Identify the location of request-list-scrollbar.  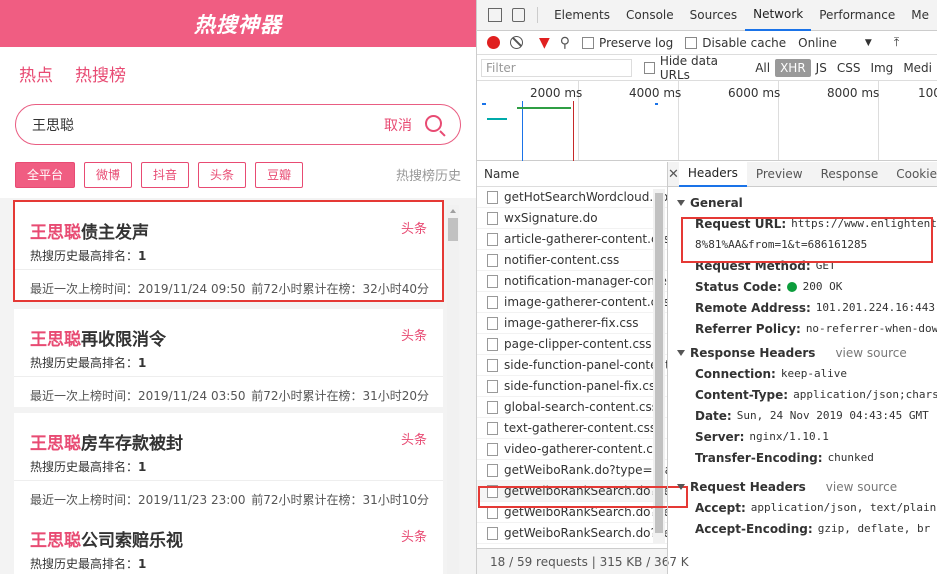
(659, 366).